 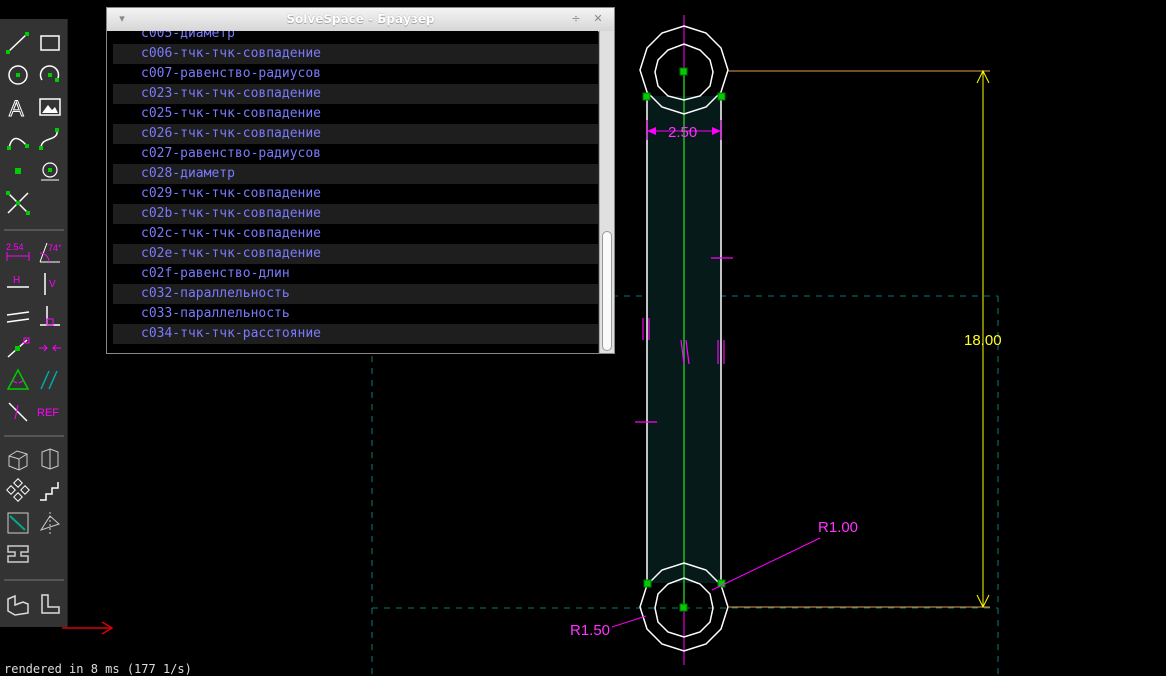 I want to click on on-entity-icon, so click(x=18, y=347).